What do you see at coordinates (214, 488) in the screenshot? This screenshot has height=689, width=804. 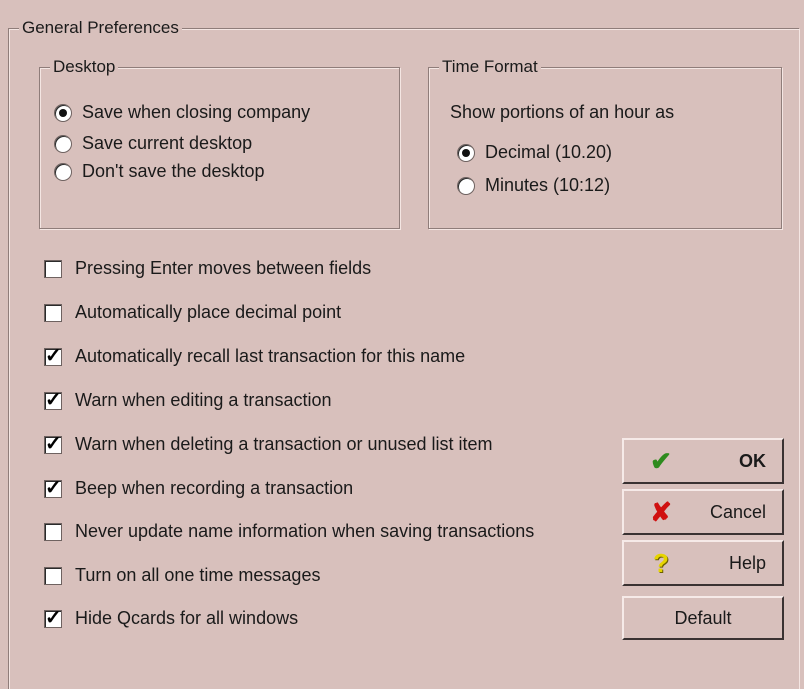 I see `checkbox-label: Beep when recording a transaction` at bounding box center [214, 488].